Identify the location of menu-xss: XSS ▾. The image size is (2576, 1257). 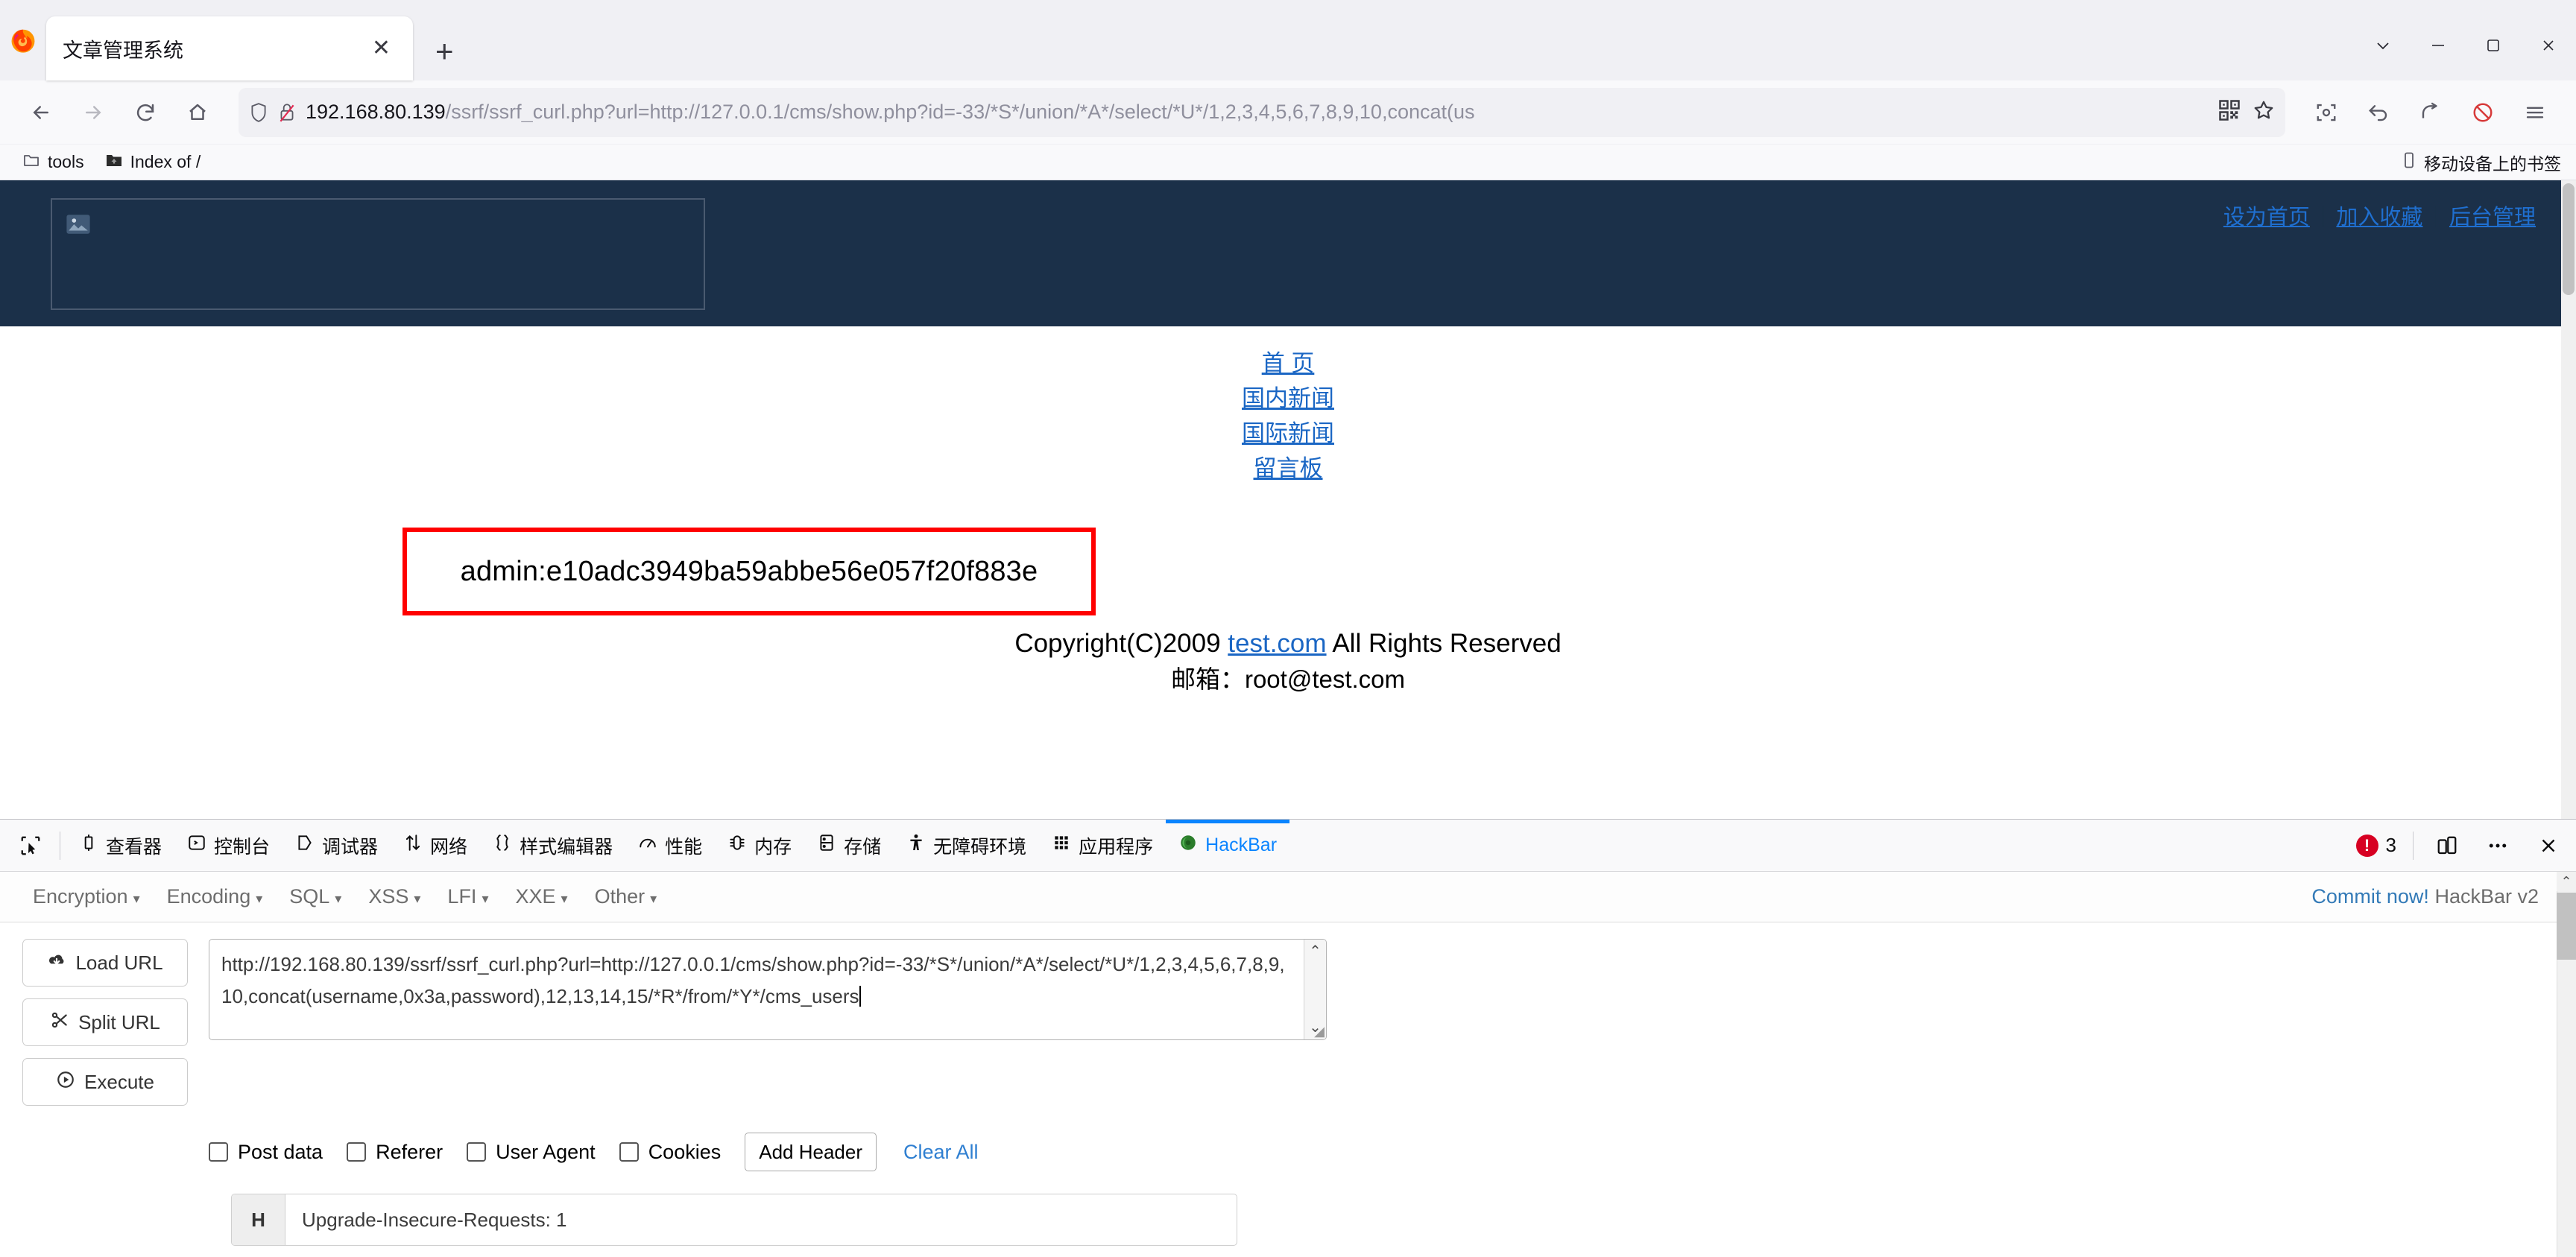
(395, 896).